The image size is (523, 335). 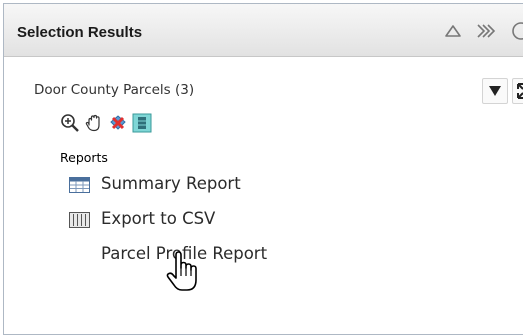 I want to click on table-icon, so click(x=142, y=123).